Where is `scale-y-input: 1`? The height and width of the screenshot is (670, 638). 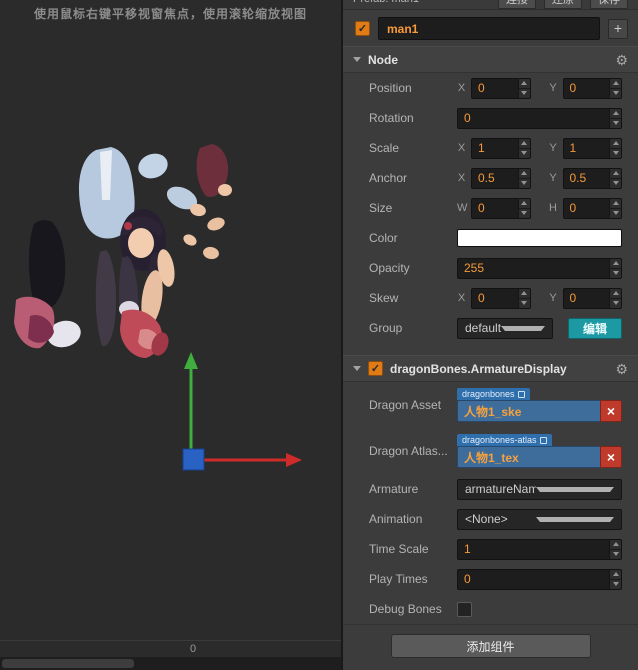
scale-y-input: 1 is located at coordinates (592, 148).